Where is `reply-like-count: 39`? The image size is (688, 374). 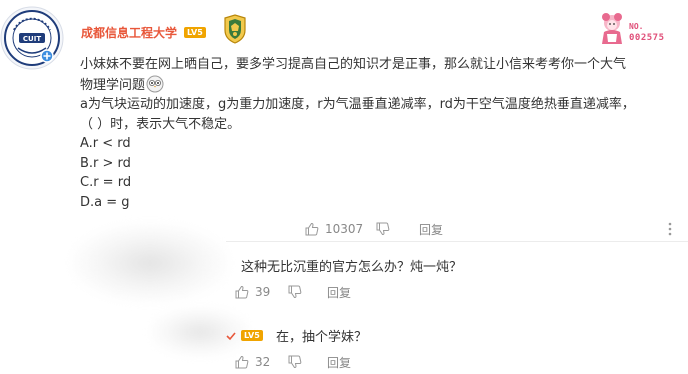
reply-like-count: 39 is located at coordinates (263, 292).